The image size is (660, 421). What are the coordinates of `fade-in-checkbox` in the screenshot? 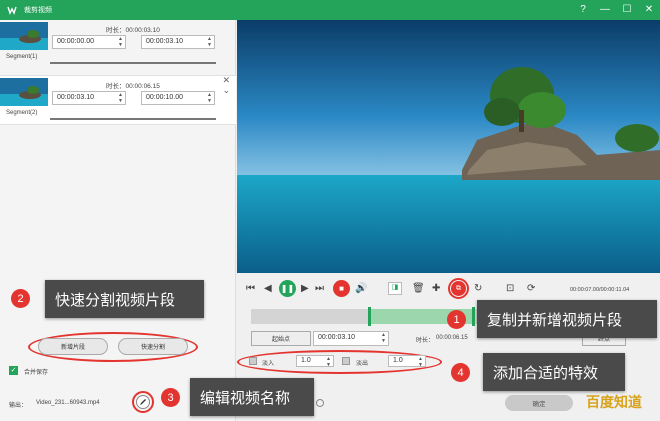 It's located at (253, 361).